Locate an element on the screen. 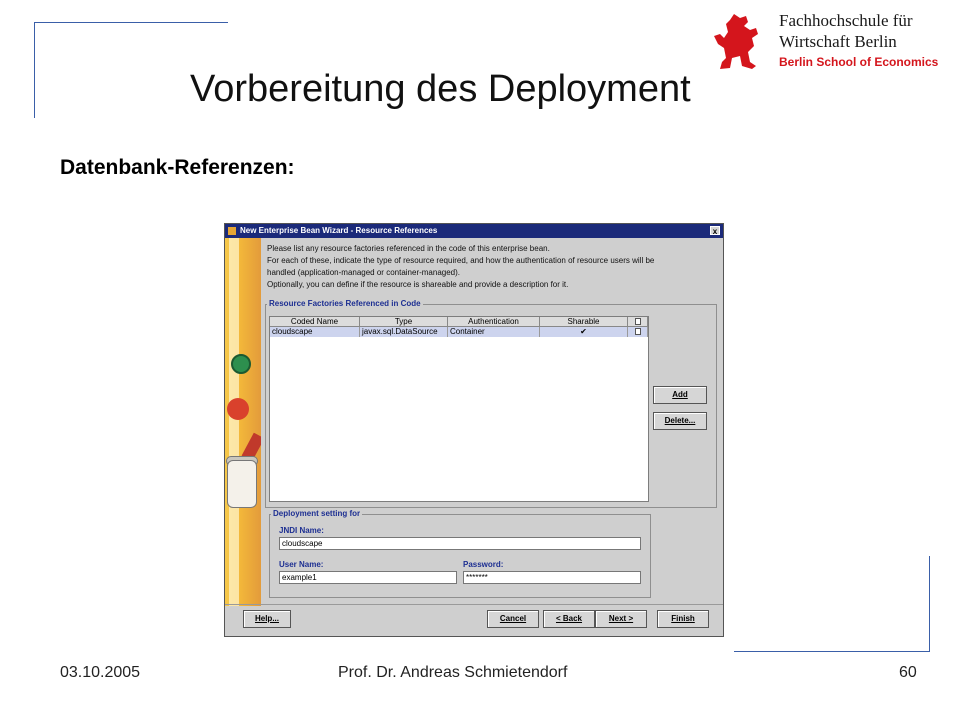 The height and width of the screenshot is (720, 960). frame-bottom-right-vertical is located at coordinates (929, 604).